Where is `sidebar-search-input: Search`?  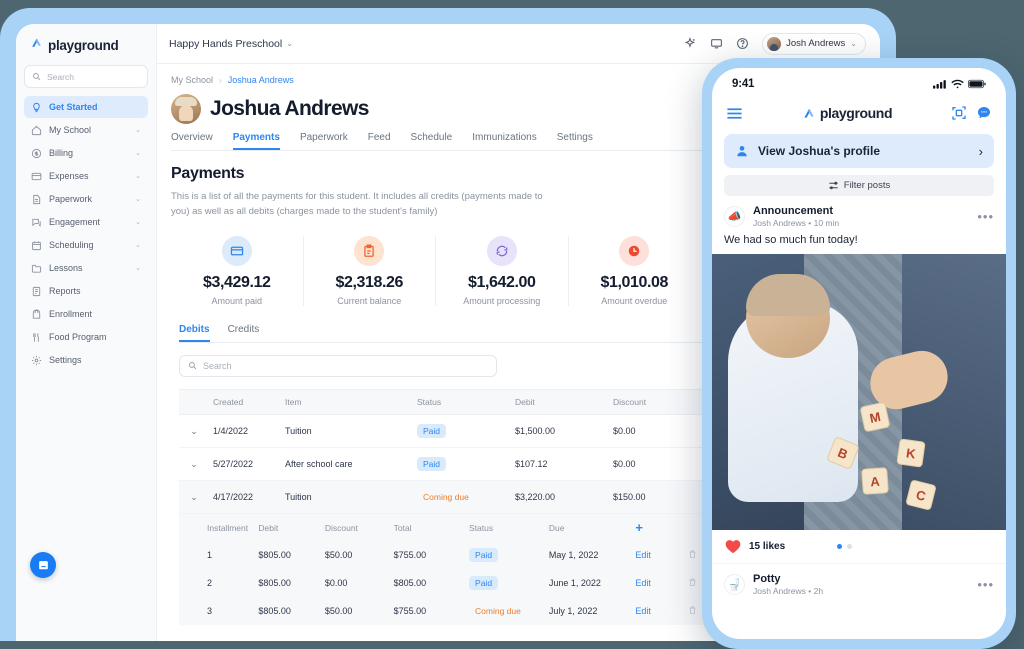 sidebar-search-input: Search is located at coordinates (86, 76).